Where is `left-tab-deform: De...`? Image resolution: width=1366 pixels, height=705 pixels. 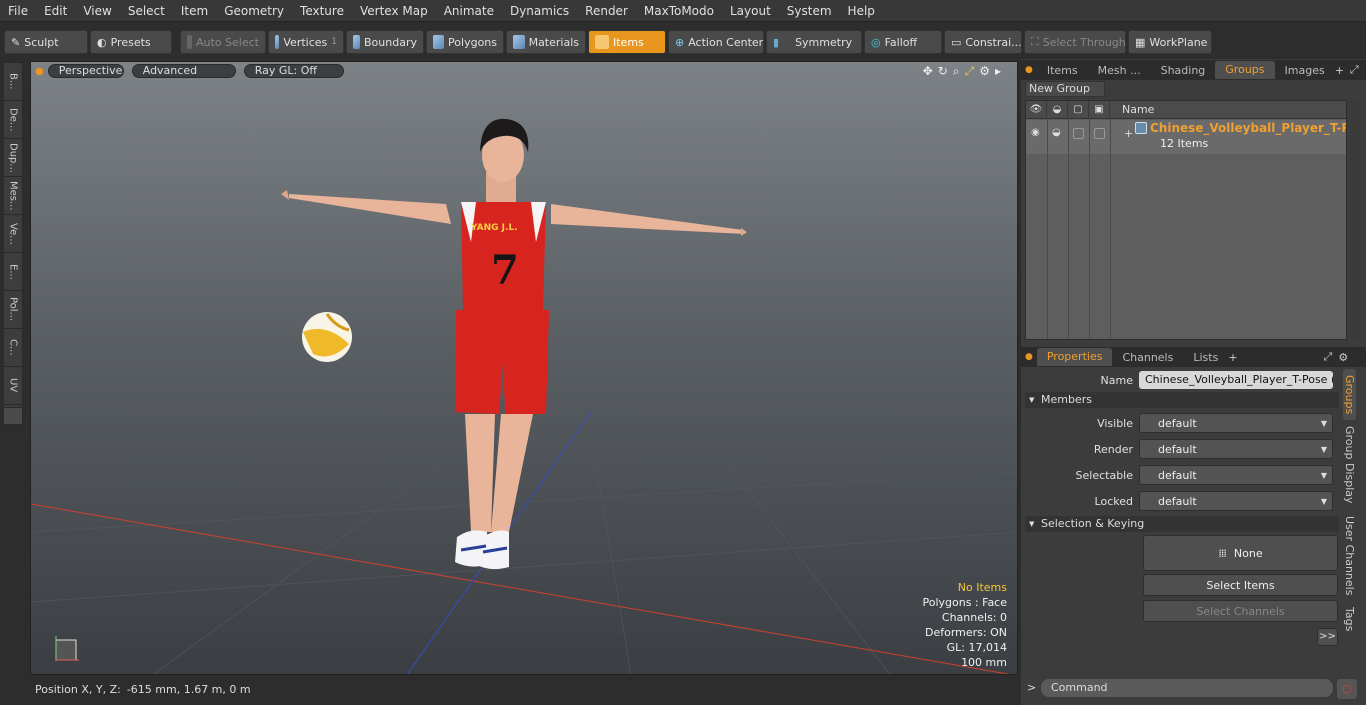 left-tab-deform: De... is located at coordinates (13, 120).